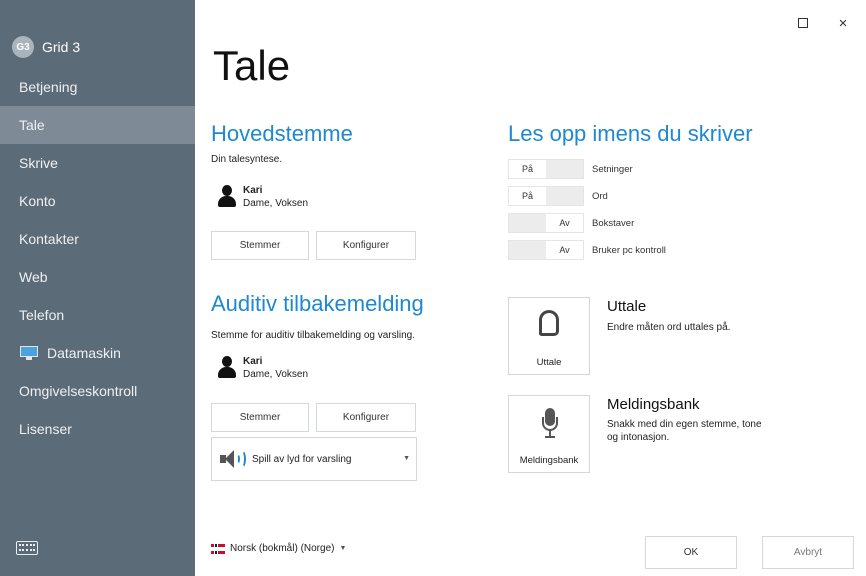 Image resolution: width=866 pixels, height=576 pixels. I want to click on message-bank-tile: Meldingsbank, so click(549, 434).